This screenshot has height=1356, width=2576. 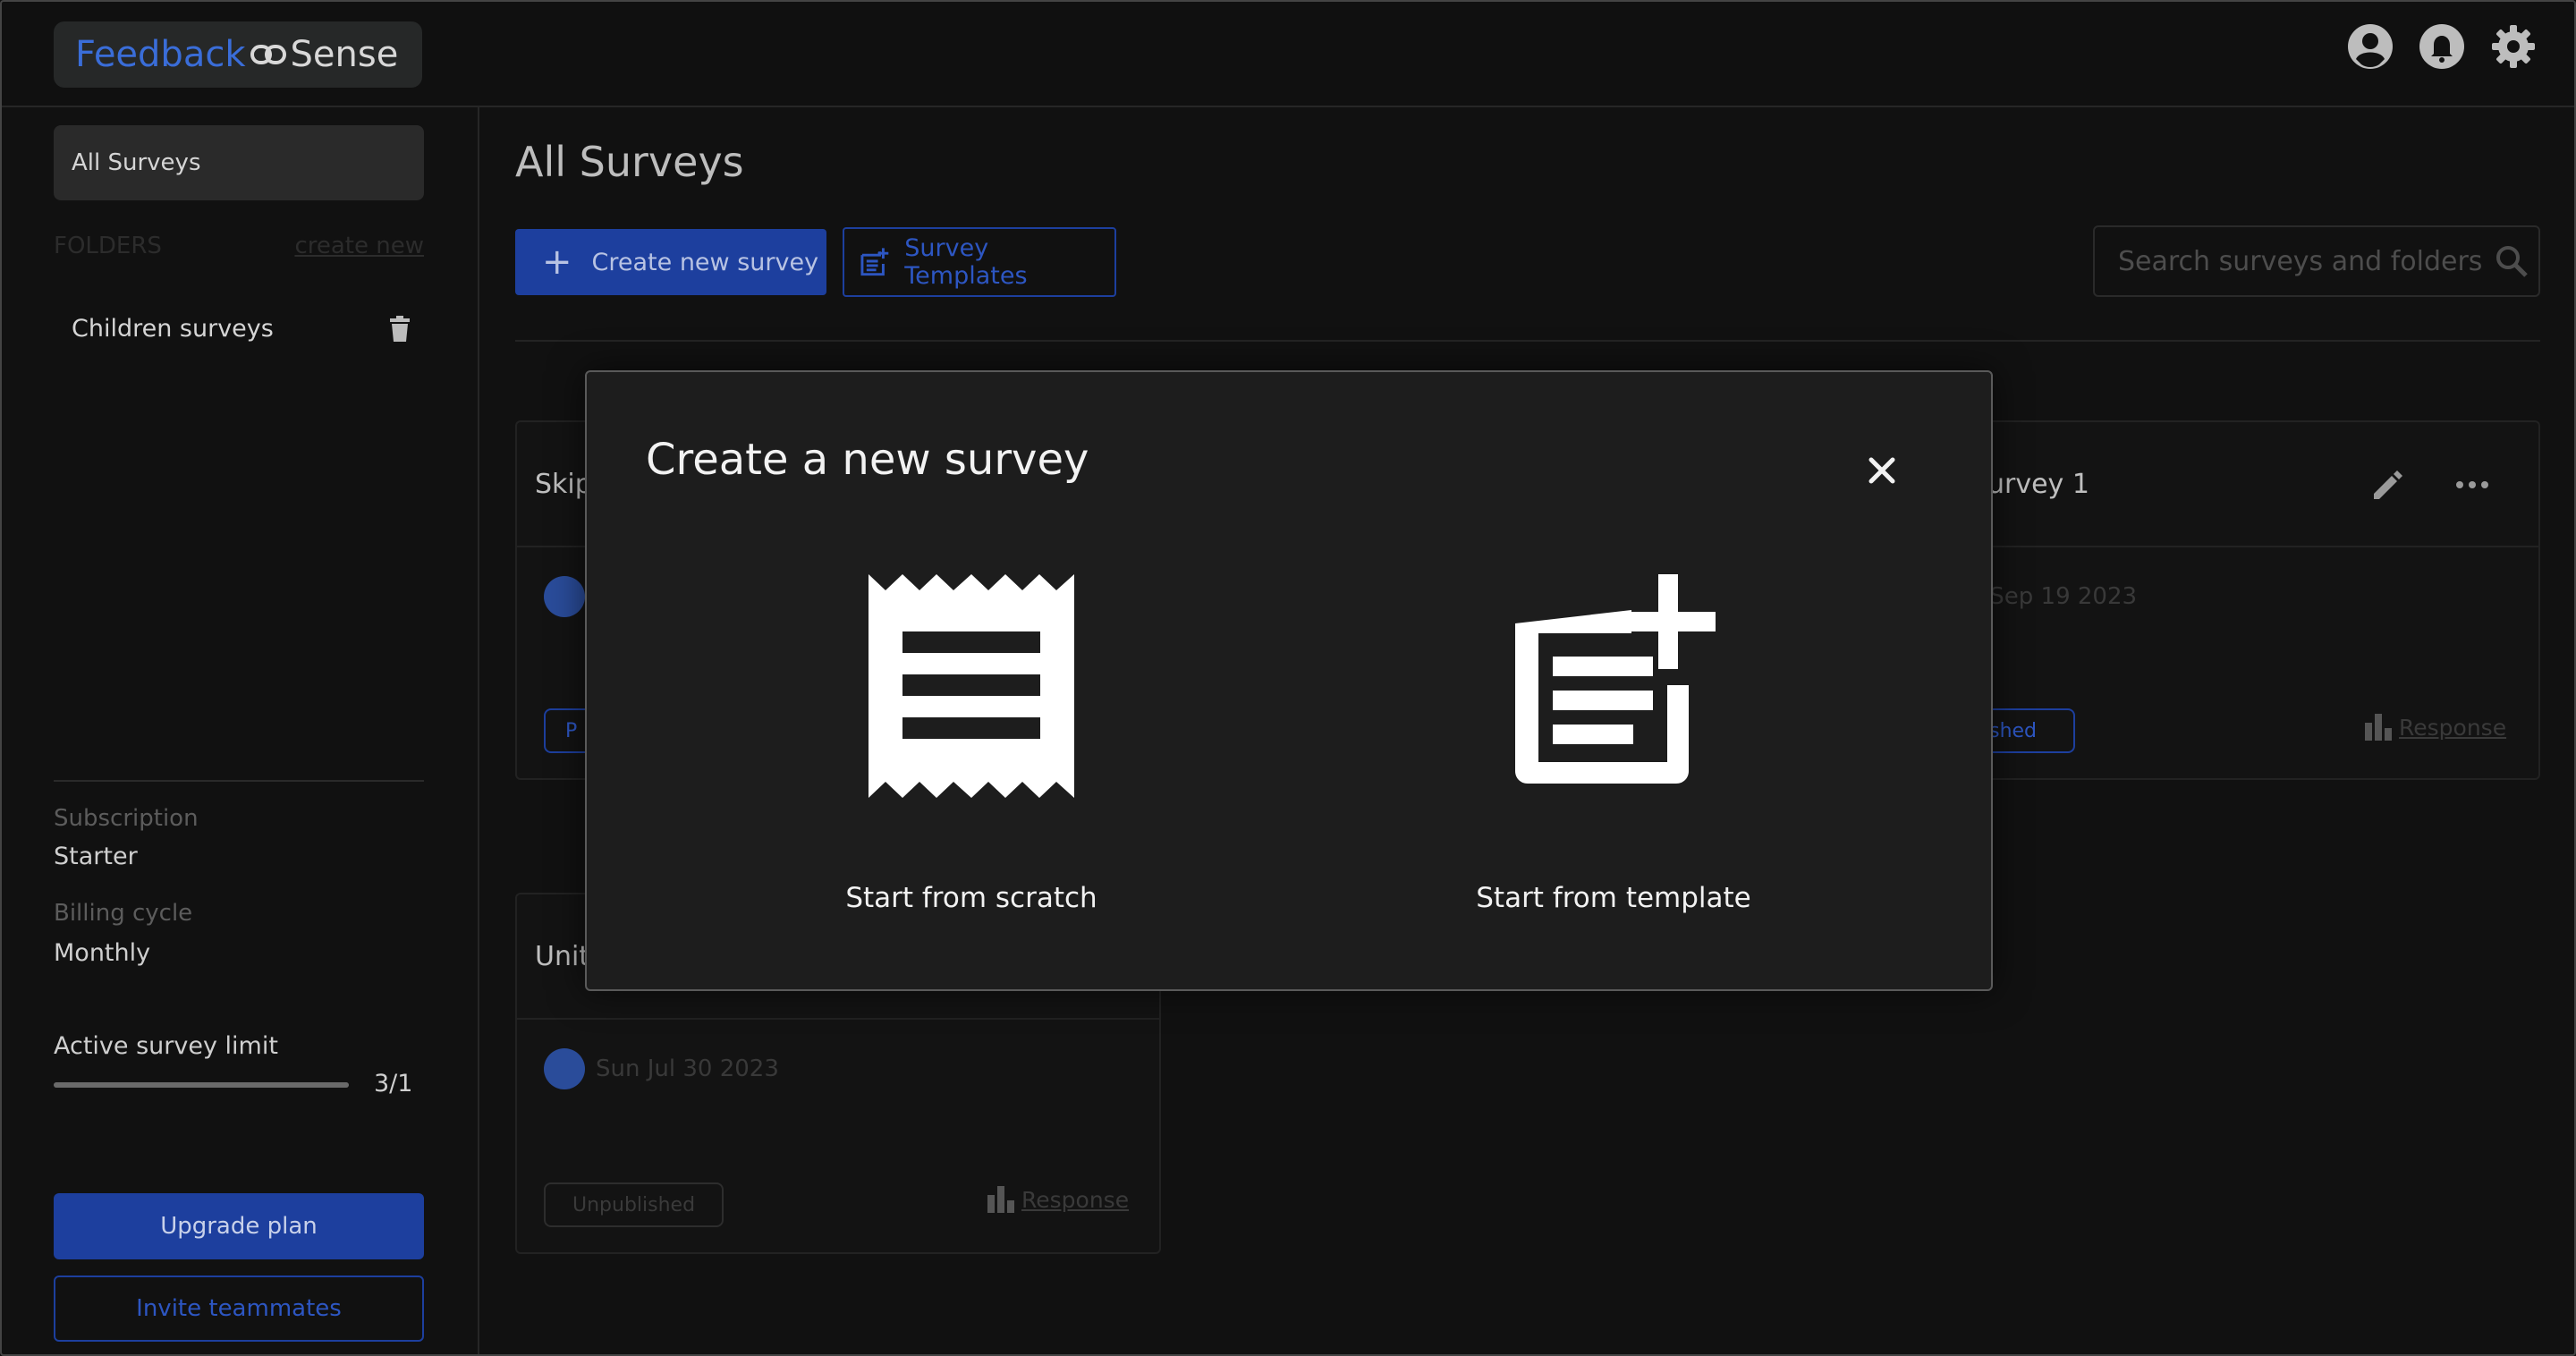 What do you see at coordinates (705, 262) in the screenshot?
I see `create-survey-label: Create new survey` at bounding box center [705, 262].